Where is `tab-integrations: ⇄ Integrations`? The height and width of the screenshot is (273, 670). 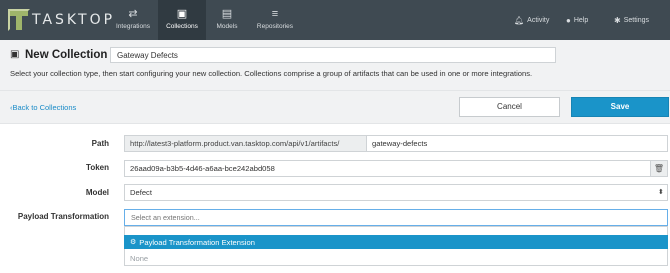
tab-integrations: ⇄ Integrations is located at coordinates (133, 20).